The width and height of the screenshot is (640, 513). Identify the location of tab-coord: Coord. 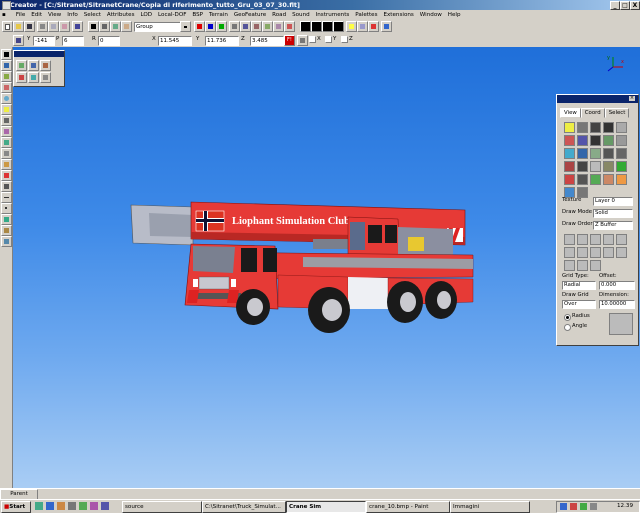
(592, 113).